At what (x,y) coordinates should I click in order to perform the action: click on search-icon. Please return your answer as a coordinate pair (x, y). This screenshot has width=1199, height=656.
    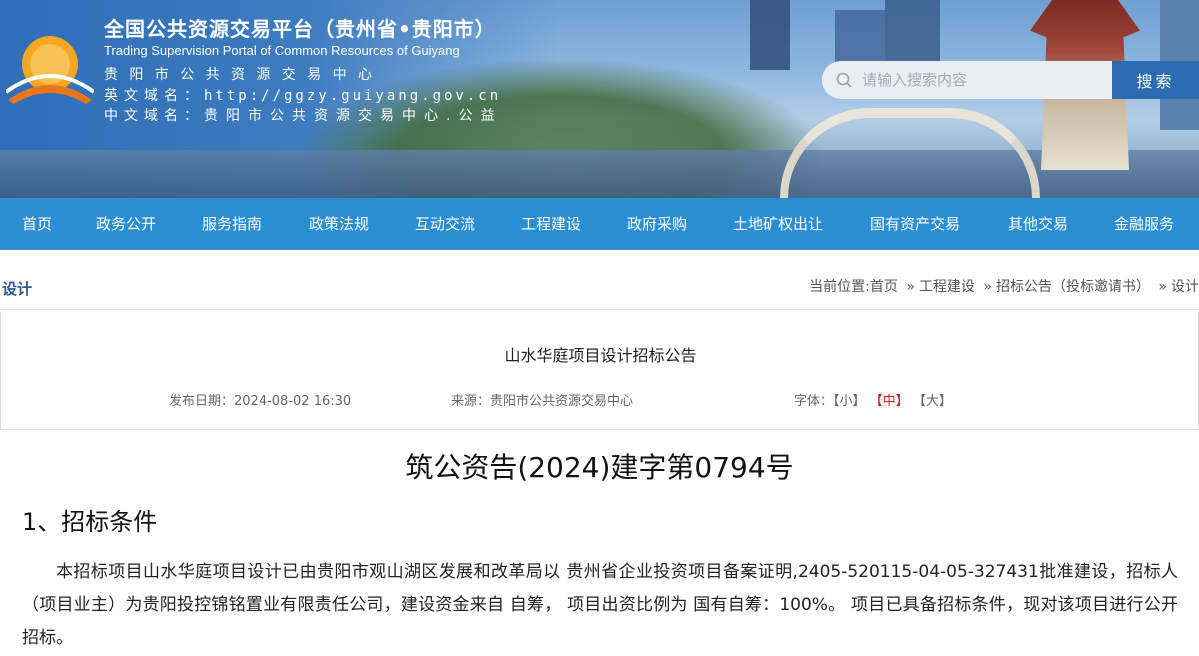
    Looking at the image, I should click on (844, 80).